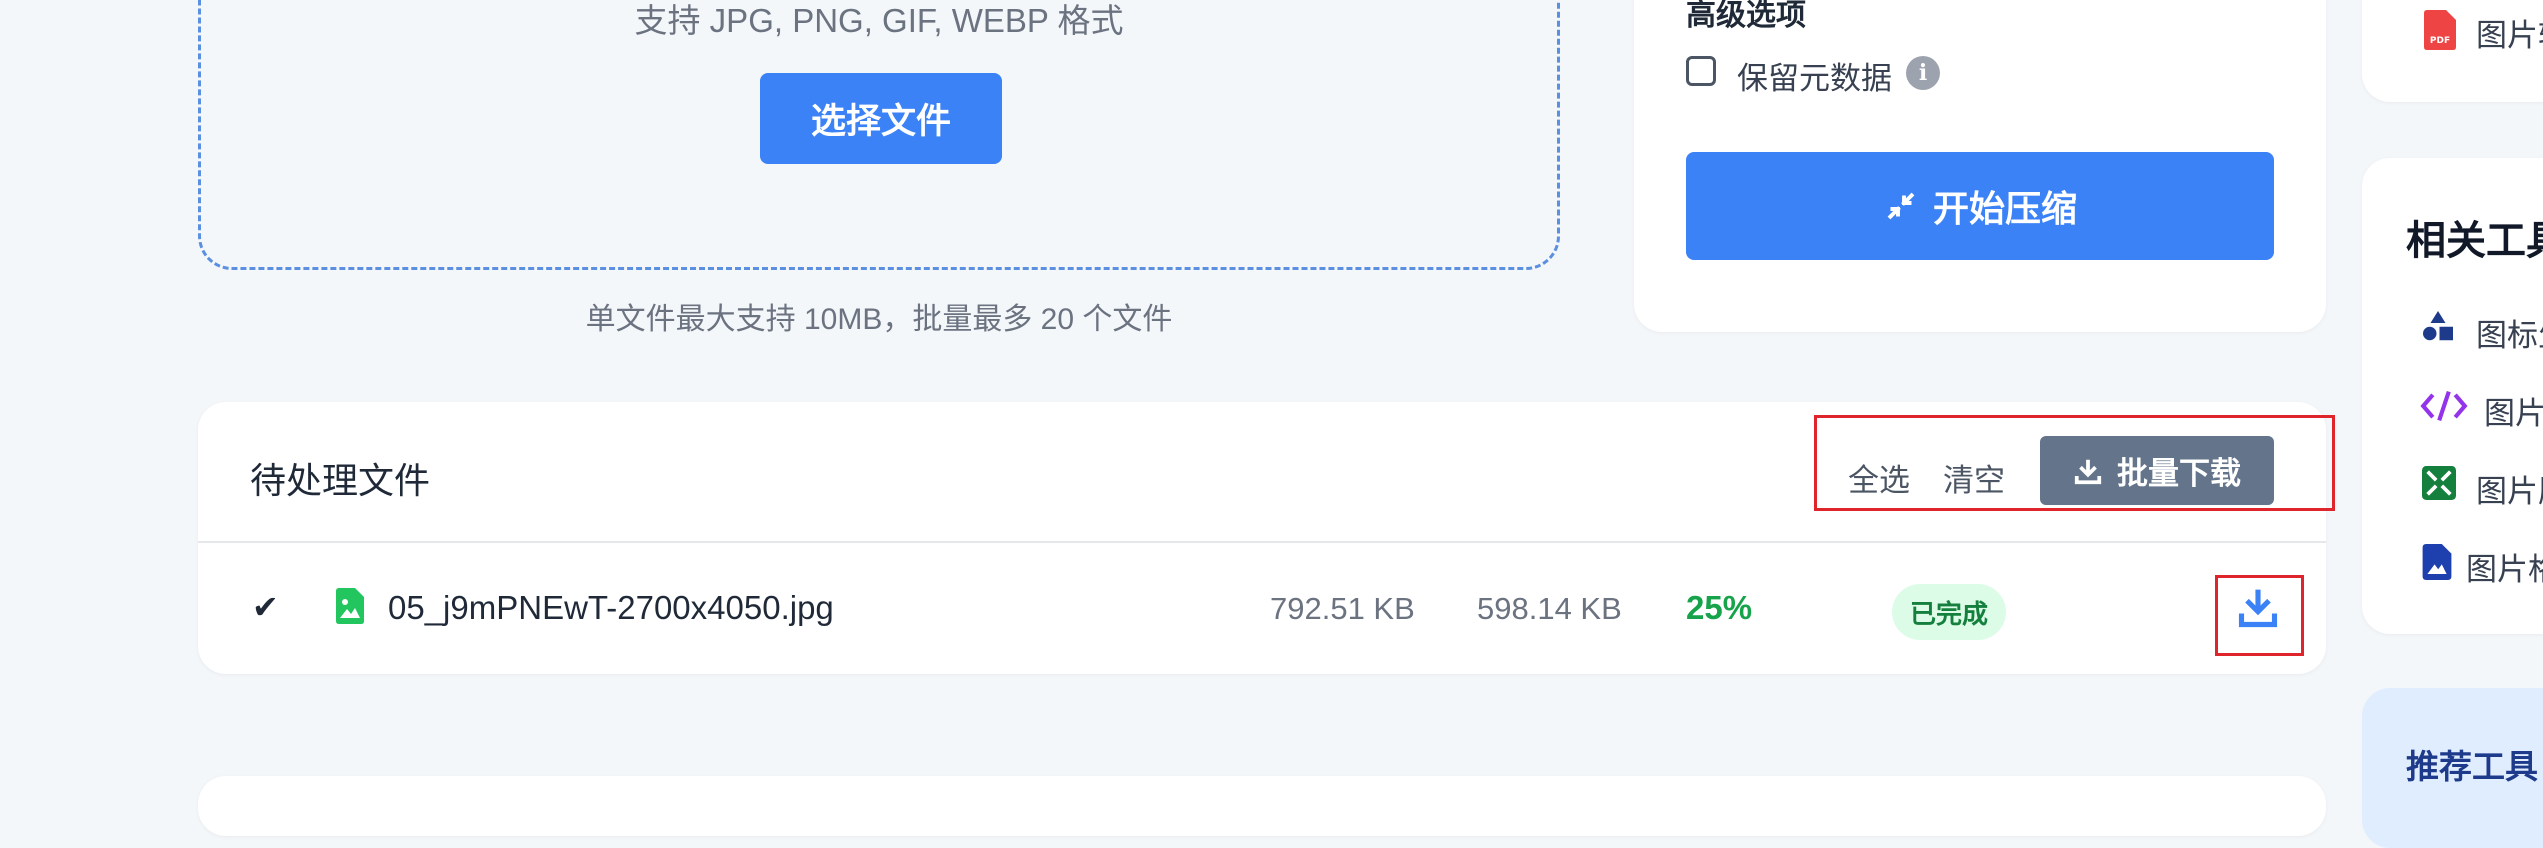 This screenshot has width=2543, height=848. I want to click on upload-limit-text: 单文件最大支持 10MB，批量最多 20 个文件, so click(879, 319).